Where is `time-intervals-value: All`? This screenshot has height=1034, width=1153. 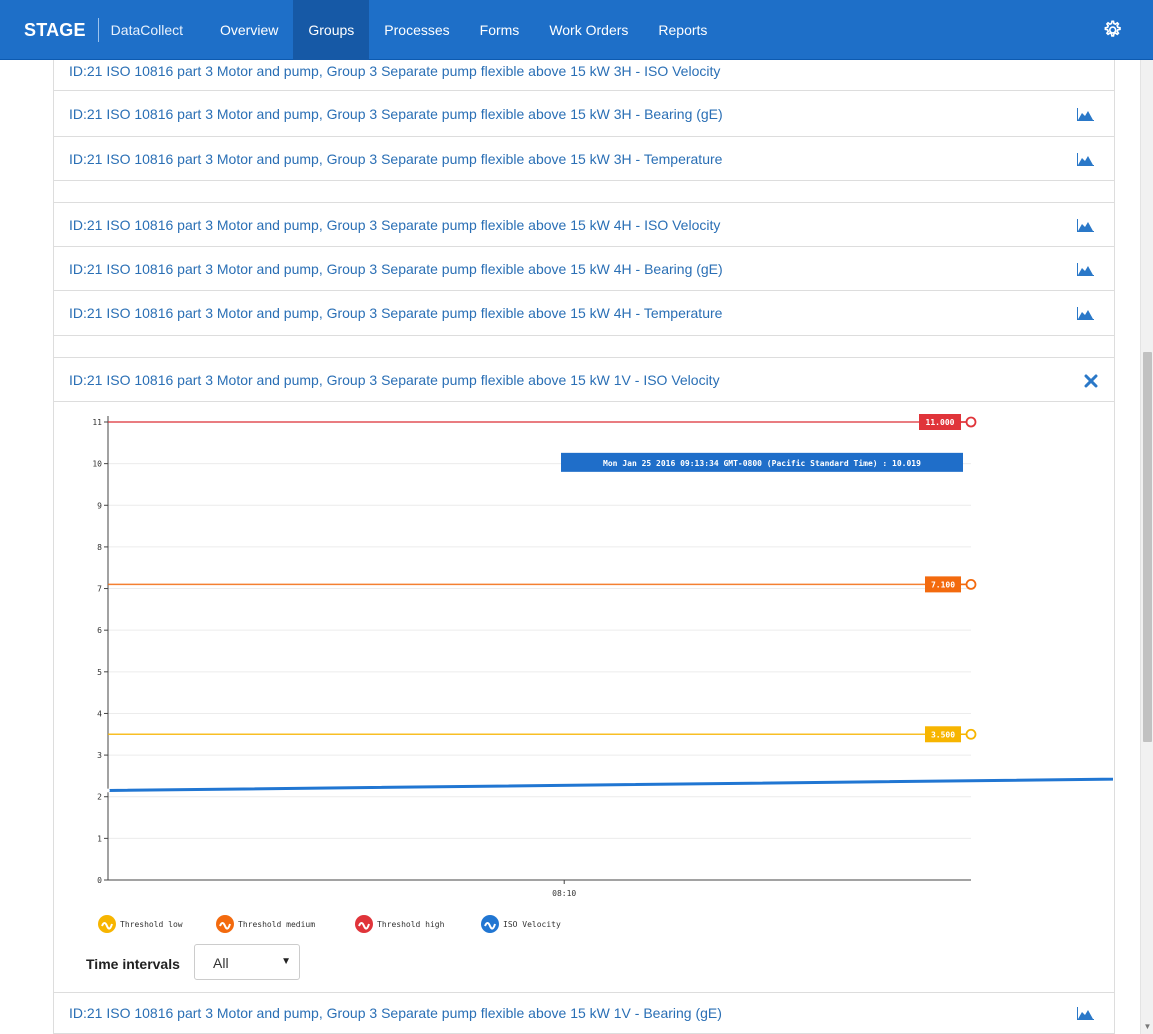 time-intervals-value: All is located at coordinates (221, 963).